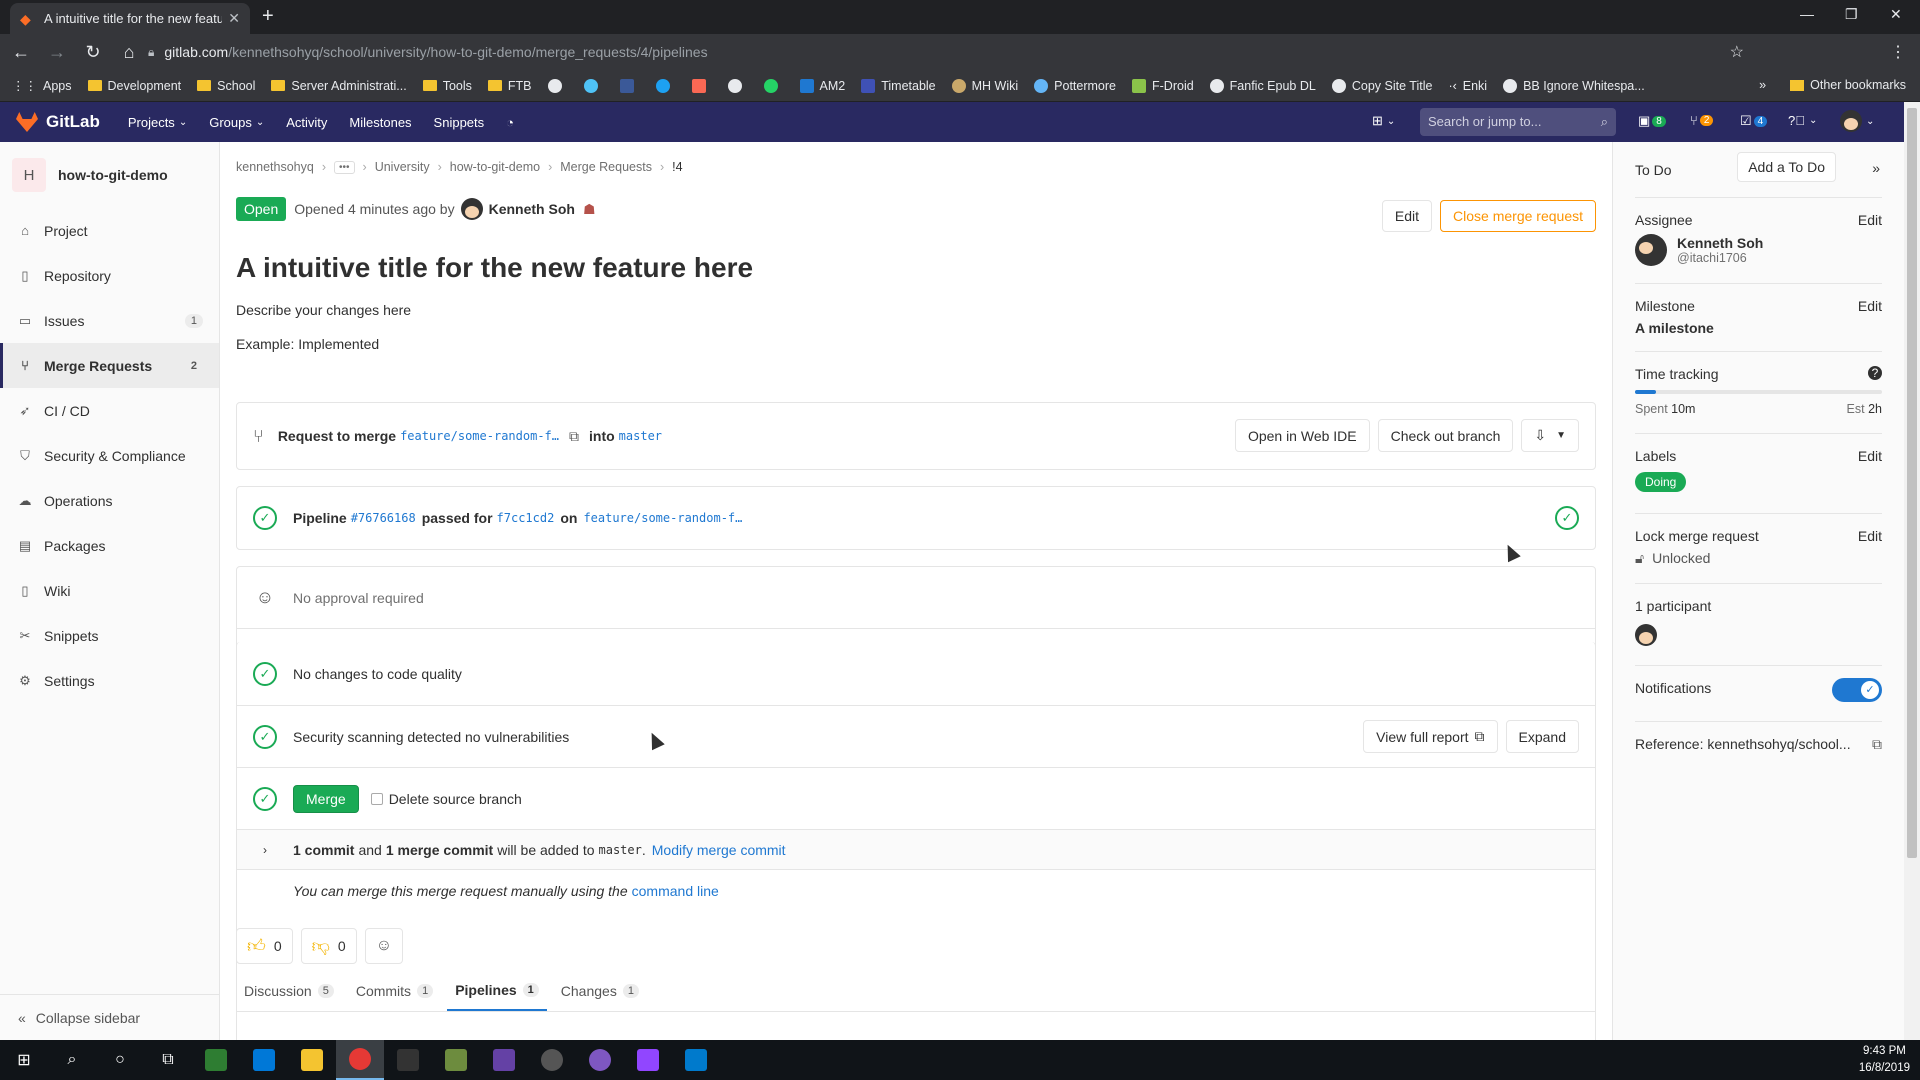  What do you see at coordinates (447, 86) in the screenshot?
I see `bookmark-folder: Tools` at bounding box center [447, 86].